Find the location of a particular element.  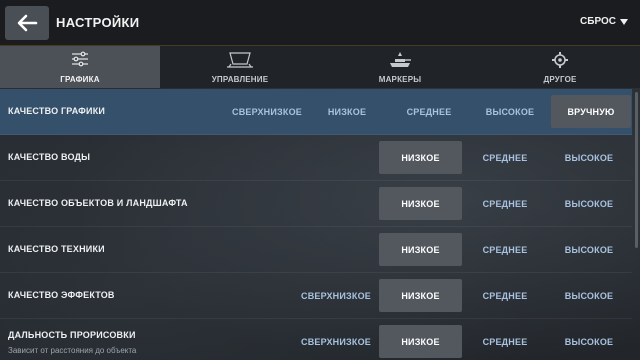

arrow-left-icon is located at coordinates (27, 23).